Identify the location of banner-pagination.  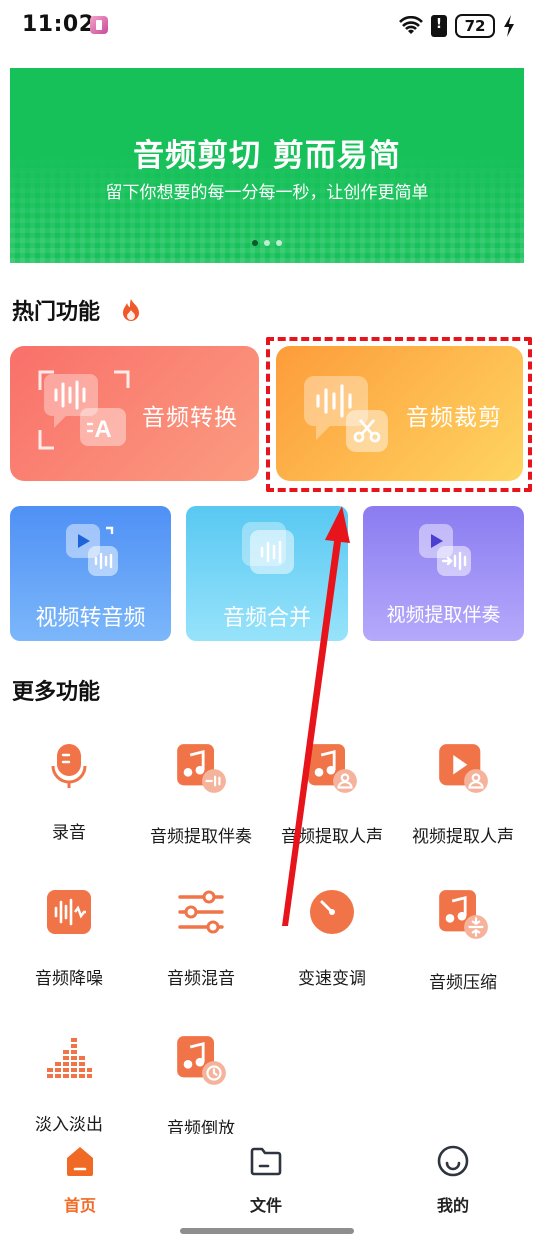
(267, 243).